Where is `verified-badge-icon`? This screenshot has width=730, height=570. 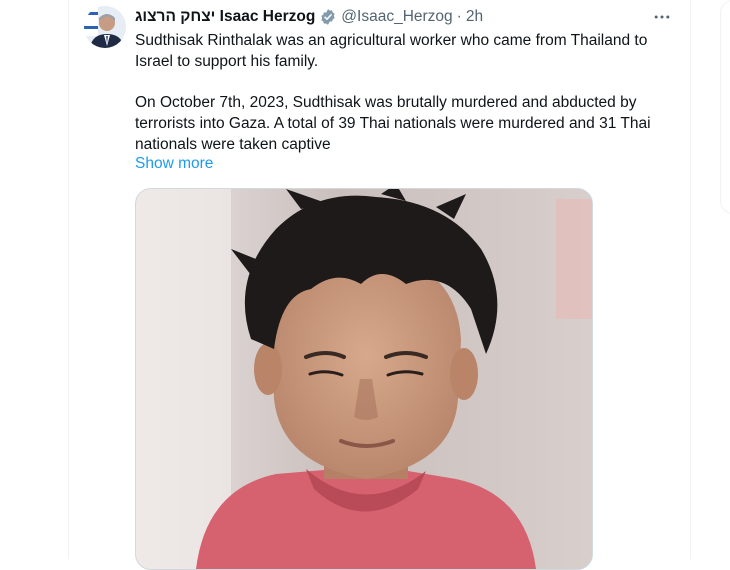 verified-badge-icon is located at coordinates (328, 17).